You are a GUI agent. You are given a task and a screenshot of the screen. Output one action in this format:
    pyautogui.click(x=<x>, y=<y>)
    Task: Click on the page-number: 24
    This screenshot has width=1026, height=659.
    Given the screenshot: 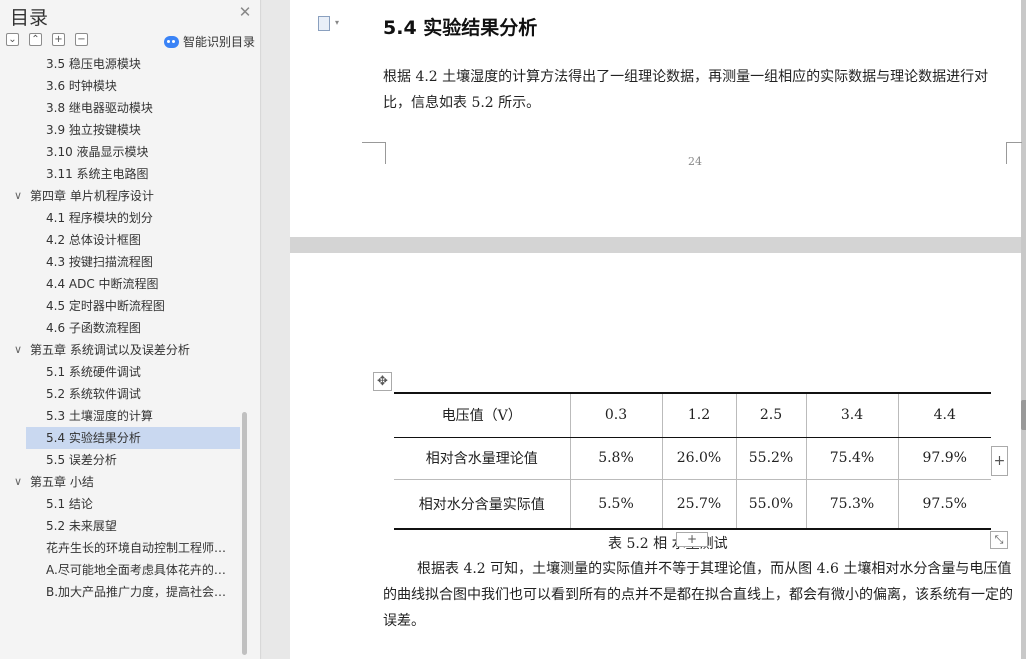 What is the action you would take?
    pyautogui.click(x=695, y=161)
    